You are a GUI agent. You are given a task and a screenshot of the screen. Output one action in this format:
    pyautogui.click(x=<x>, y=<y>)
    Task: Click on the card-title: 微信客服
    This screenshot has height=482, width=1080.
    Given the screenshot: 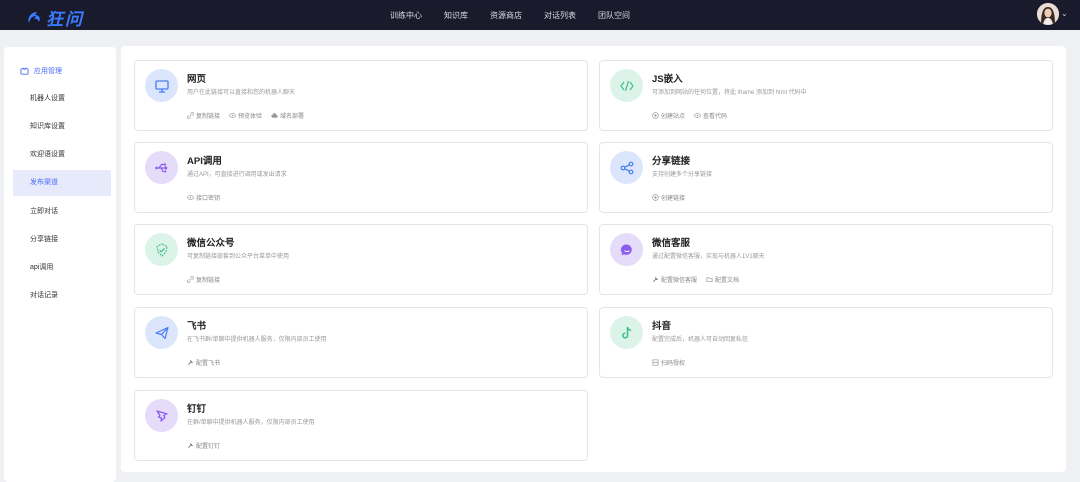 What is the action you would take?
    pyautogui.click(x=671, y=243)
    